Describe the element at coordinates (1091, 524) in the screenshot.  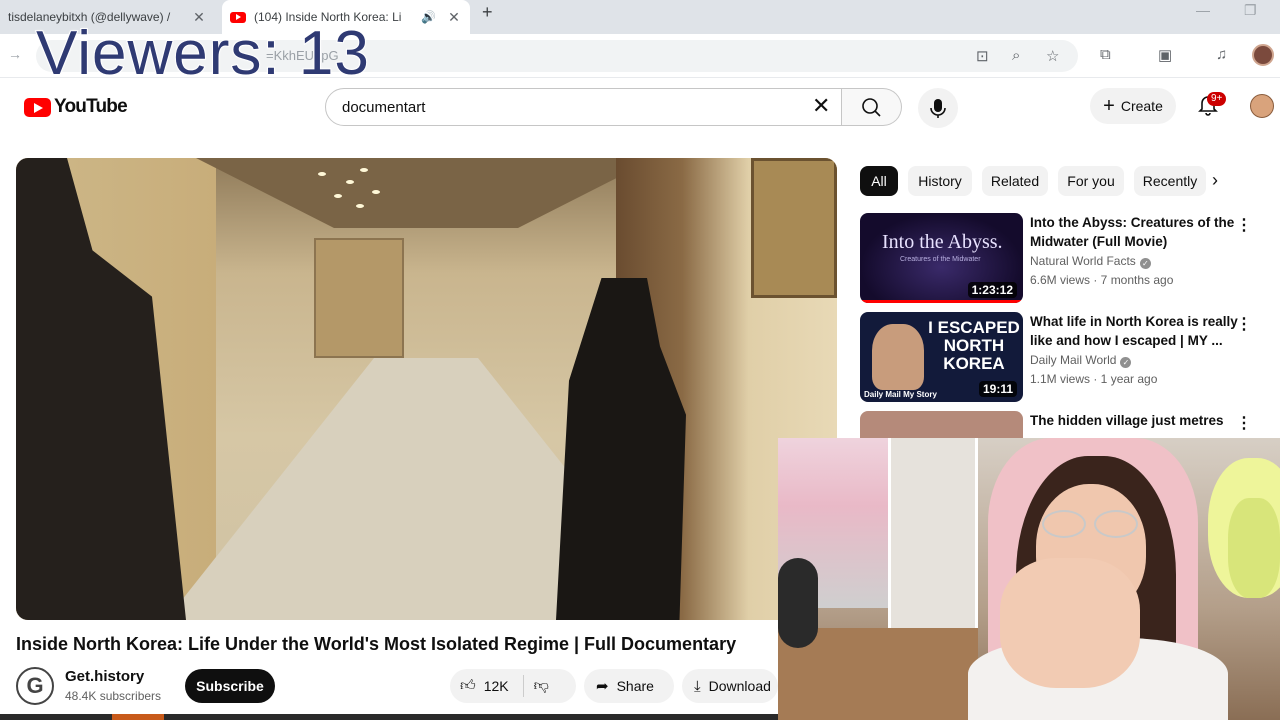
I see `webcam-streamer-glasses` at that location.